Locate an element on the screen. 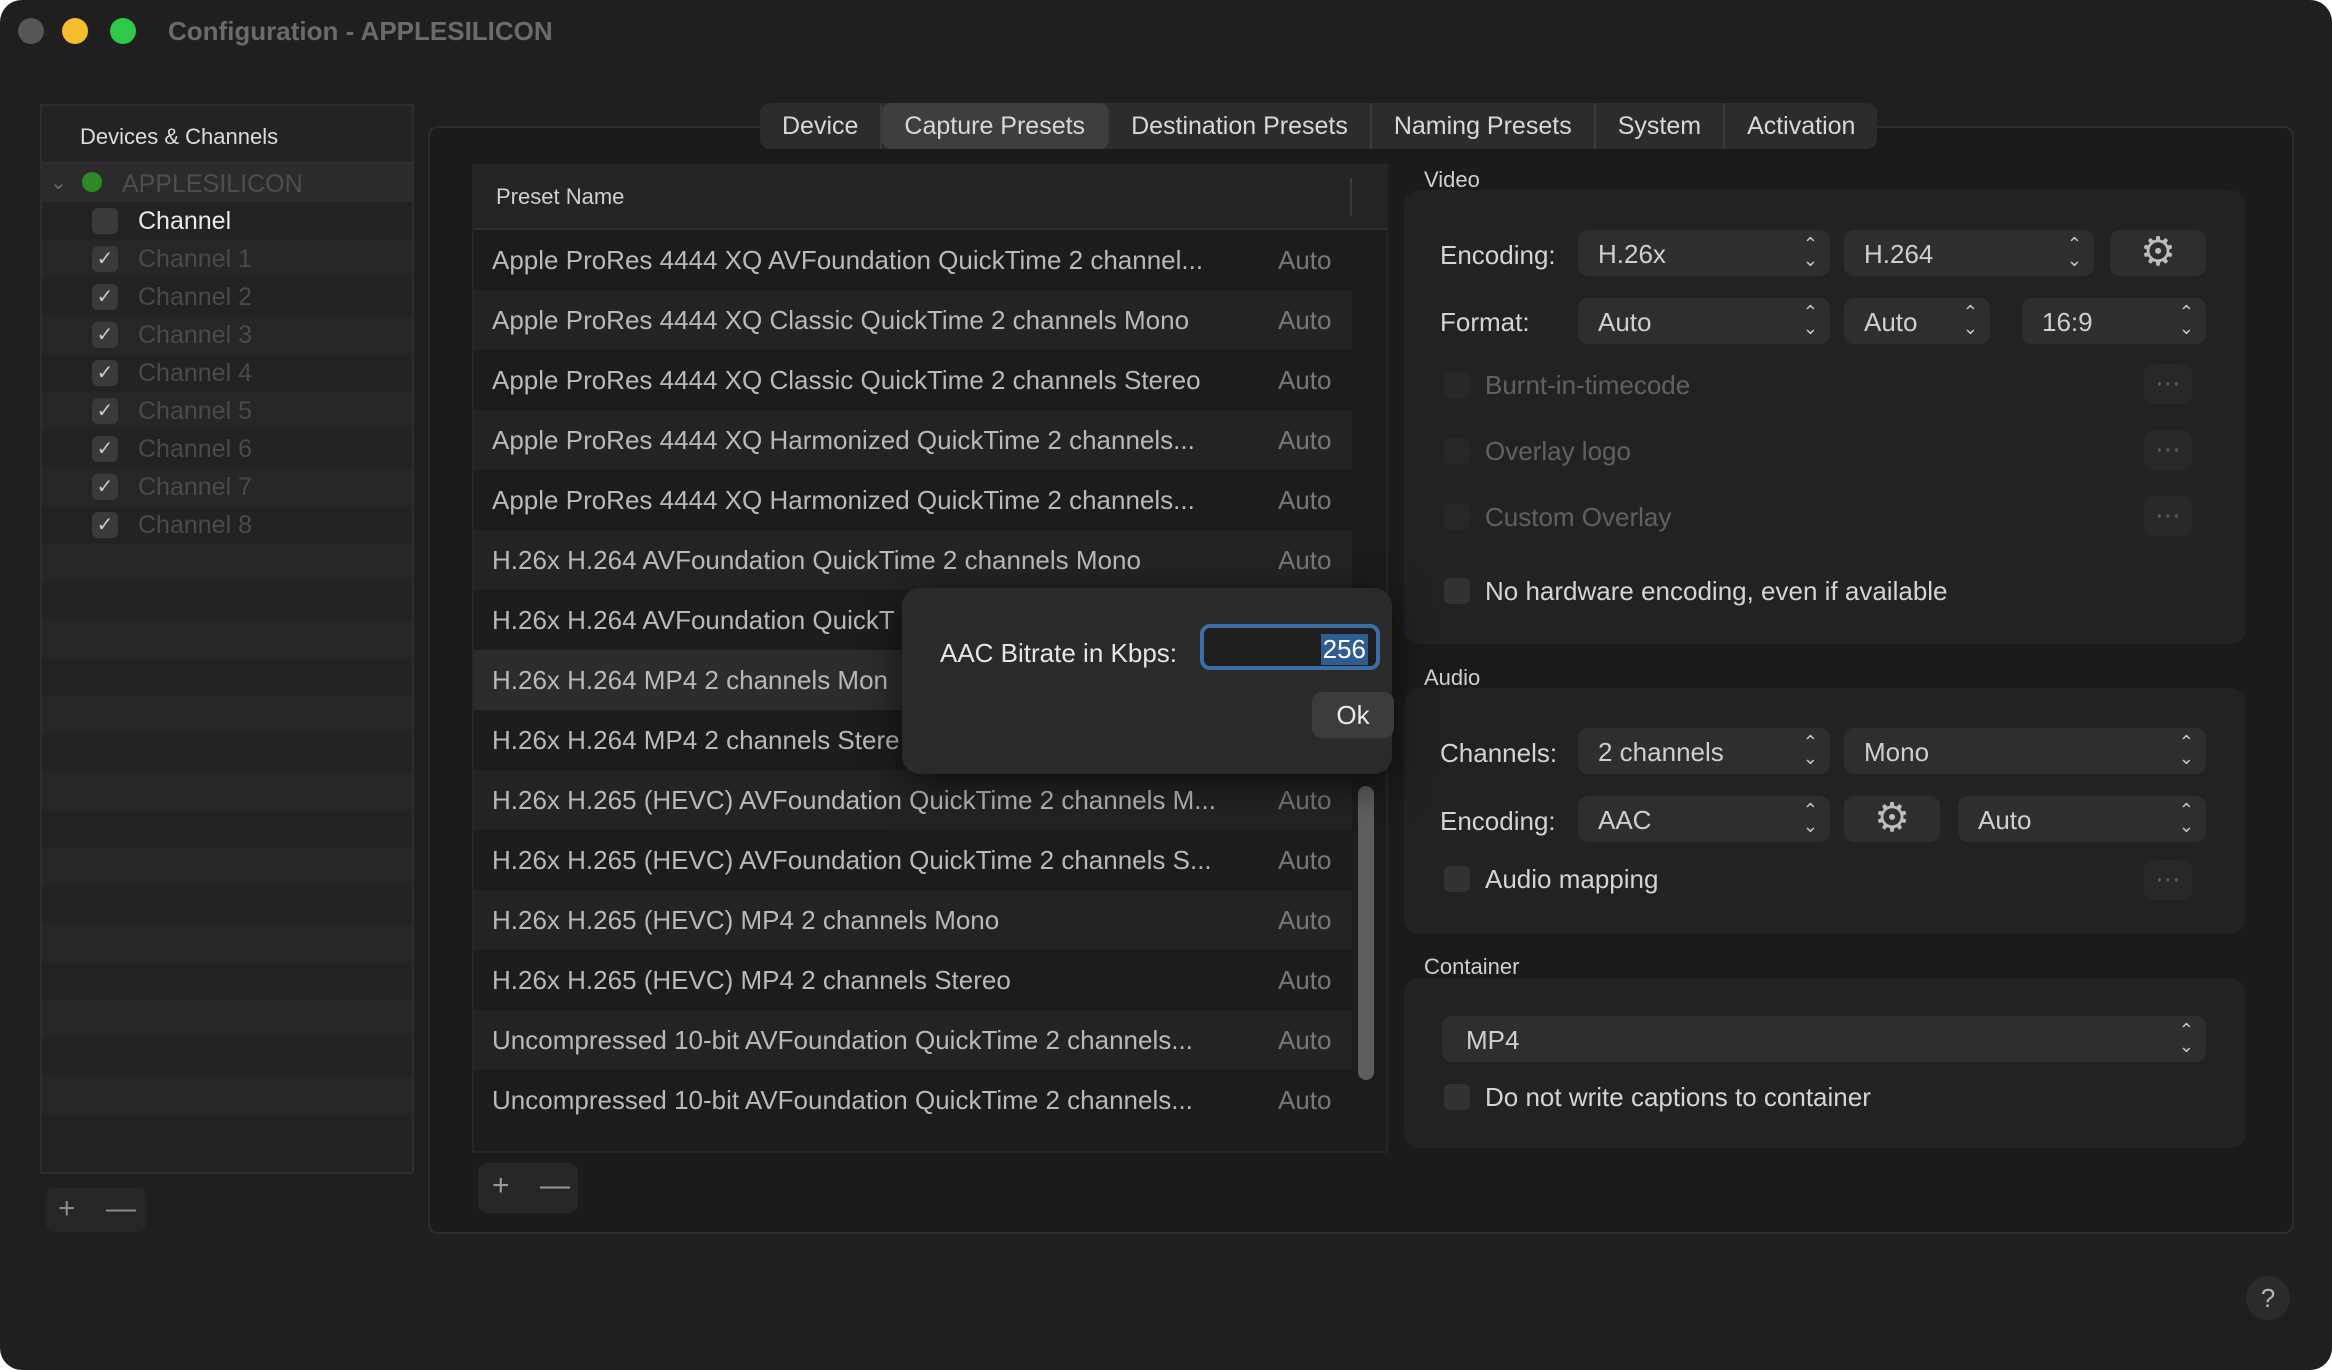  column-header-preset-name: Preset Name is located at coordinates (560, 197).